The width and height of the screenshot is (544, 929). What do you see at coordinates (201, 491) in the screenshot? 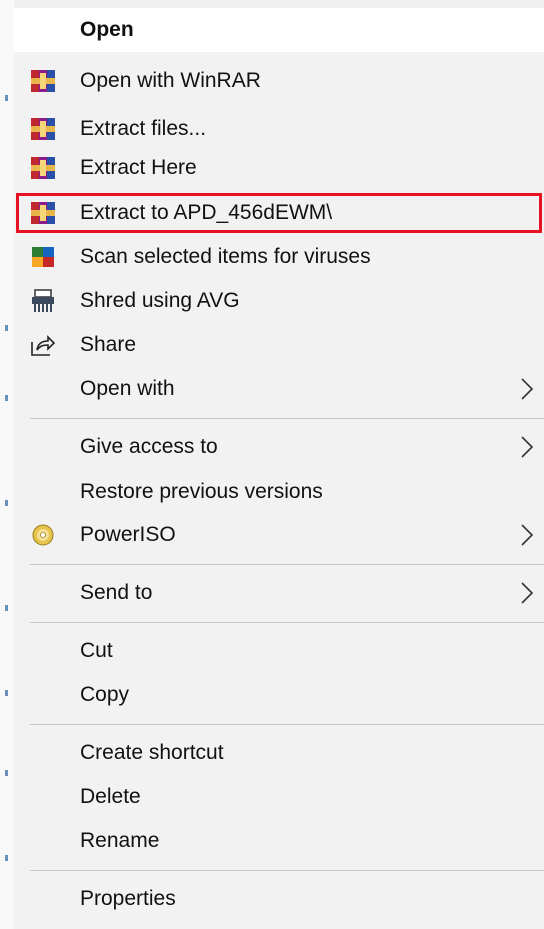
I see `menu-item-label: Restore previous versions` at bounding box center [201, 491].